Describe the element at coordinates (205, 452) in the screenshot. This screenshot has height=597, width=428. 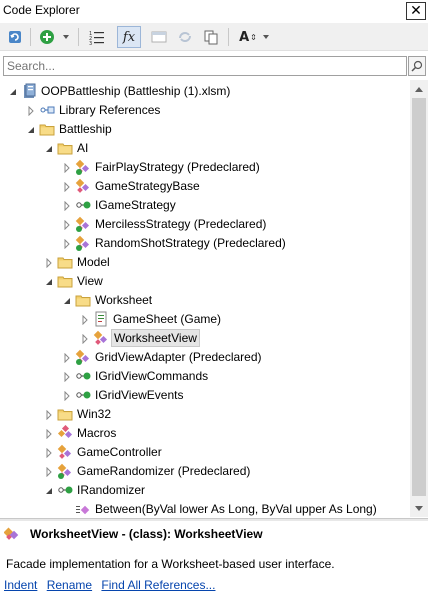
I see `tree-item: GameController` at that location.